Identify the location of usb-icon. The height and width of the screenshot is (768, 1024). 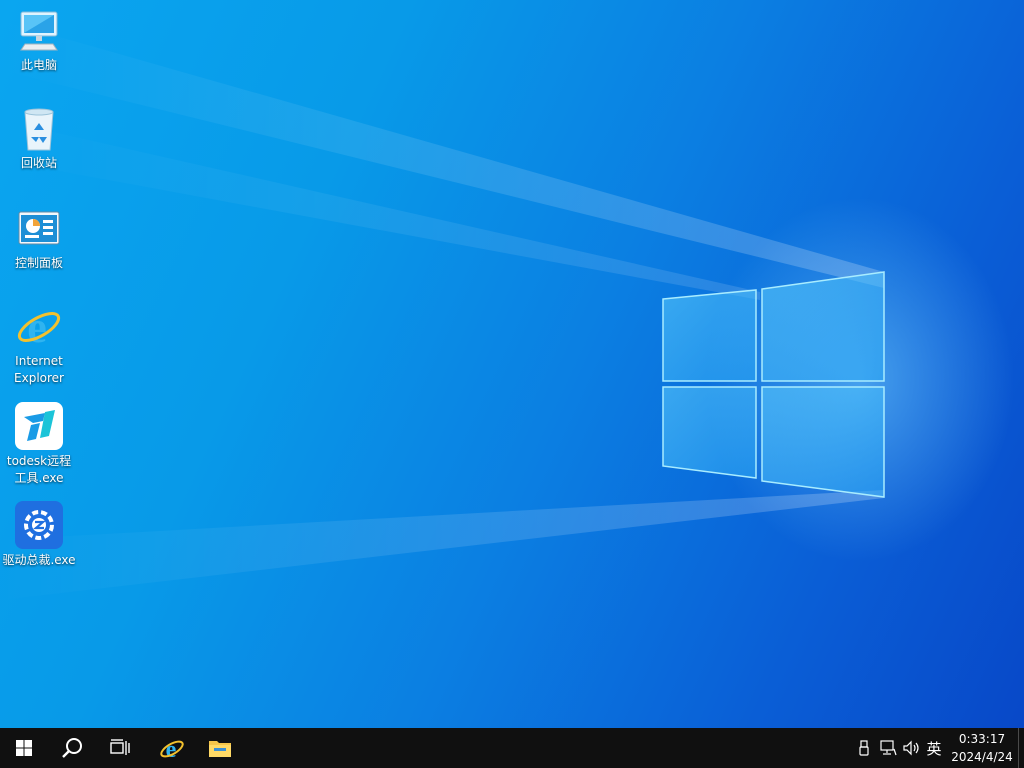
(864, 748).